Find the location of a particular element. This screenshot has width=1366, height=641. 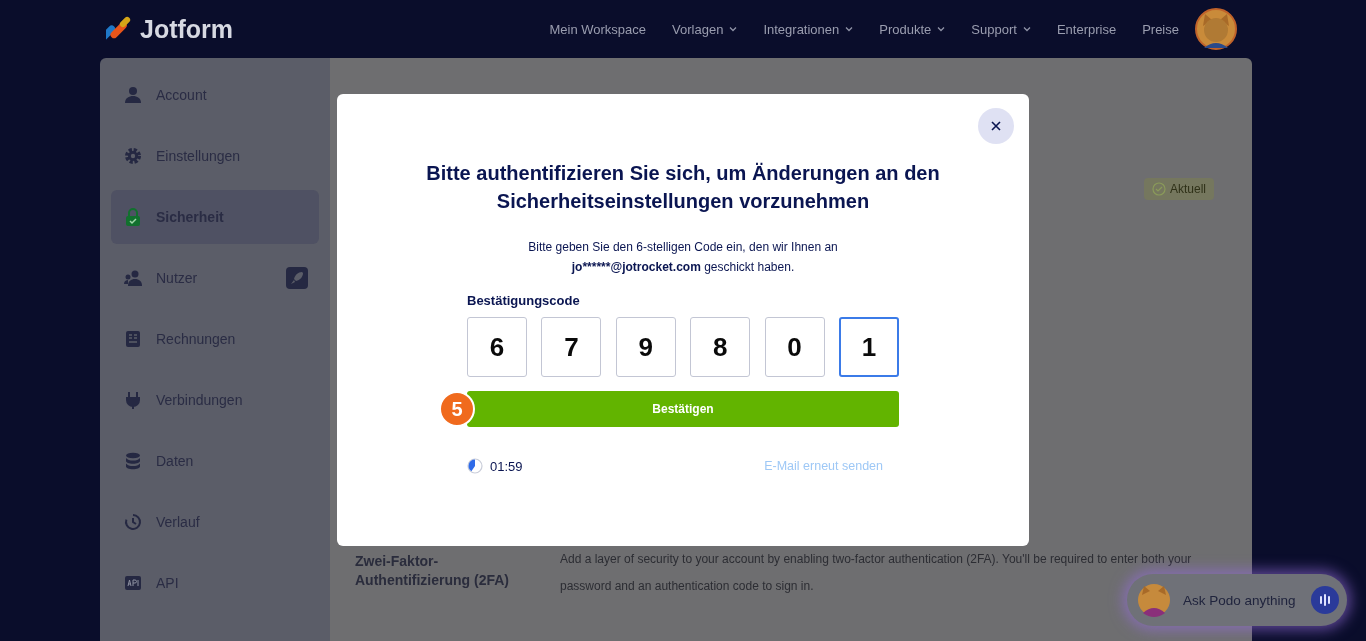

code-digit-field: 1 is located at coordinates (868, 347).